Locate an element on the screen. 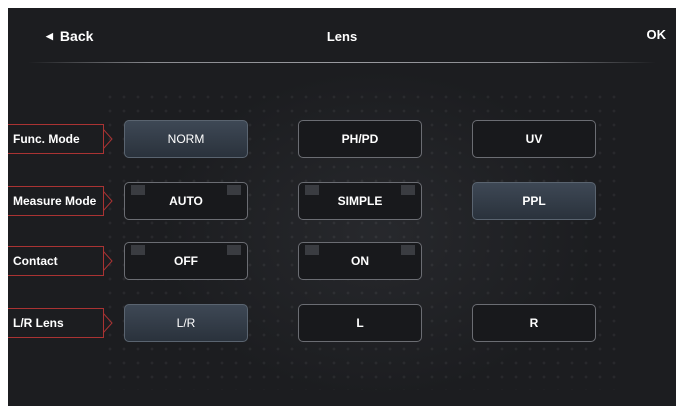  option-r-button: R is located at coordinates (534, 323).